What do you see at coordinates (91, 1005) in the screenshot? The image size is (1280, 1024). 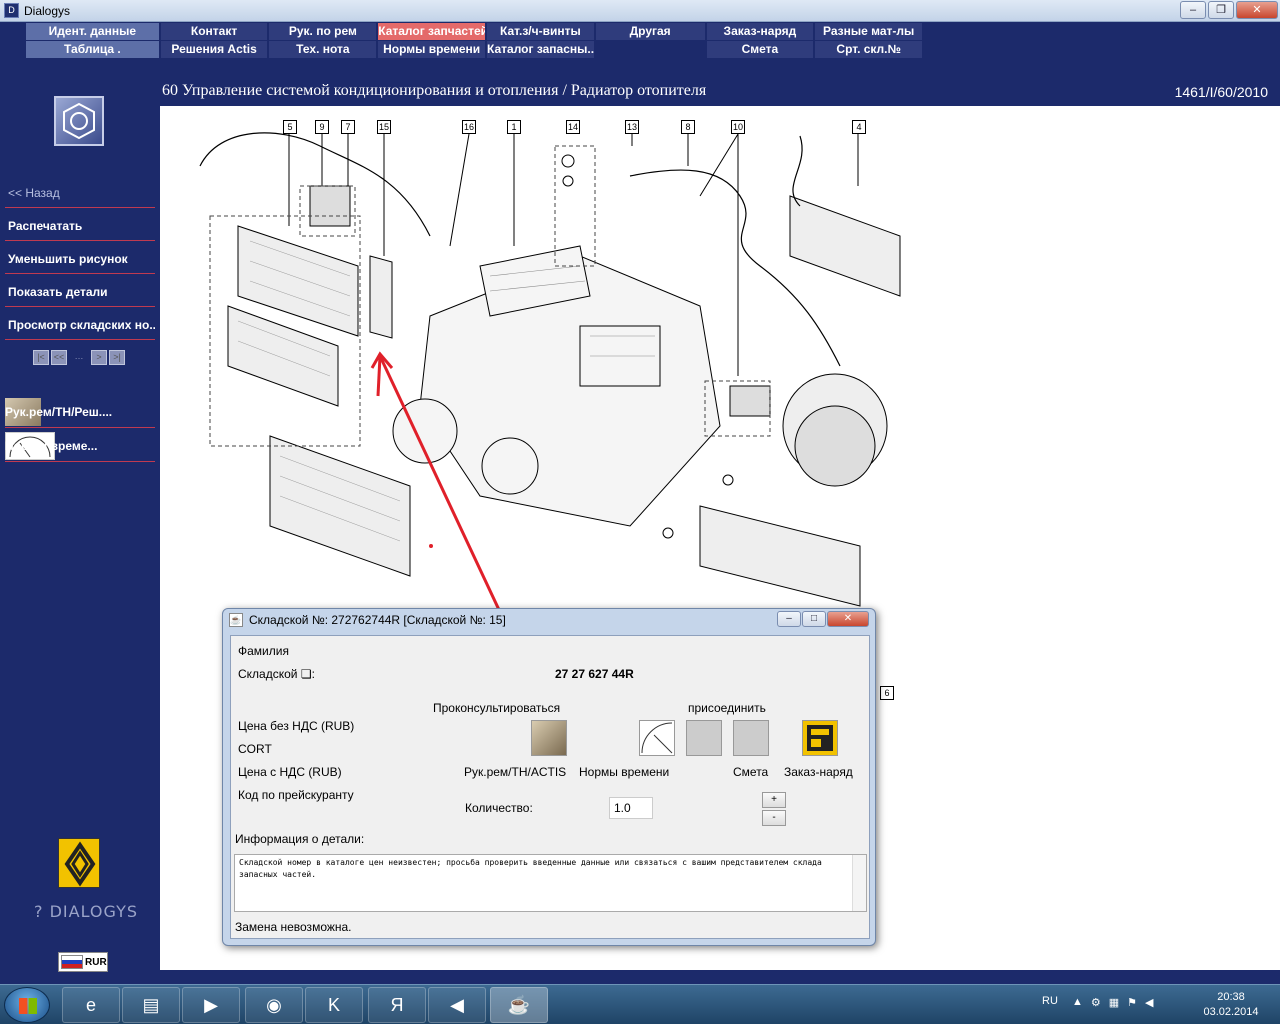 I see `ie-icon: e` at bounding box center [91, 1005].